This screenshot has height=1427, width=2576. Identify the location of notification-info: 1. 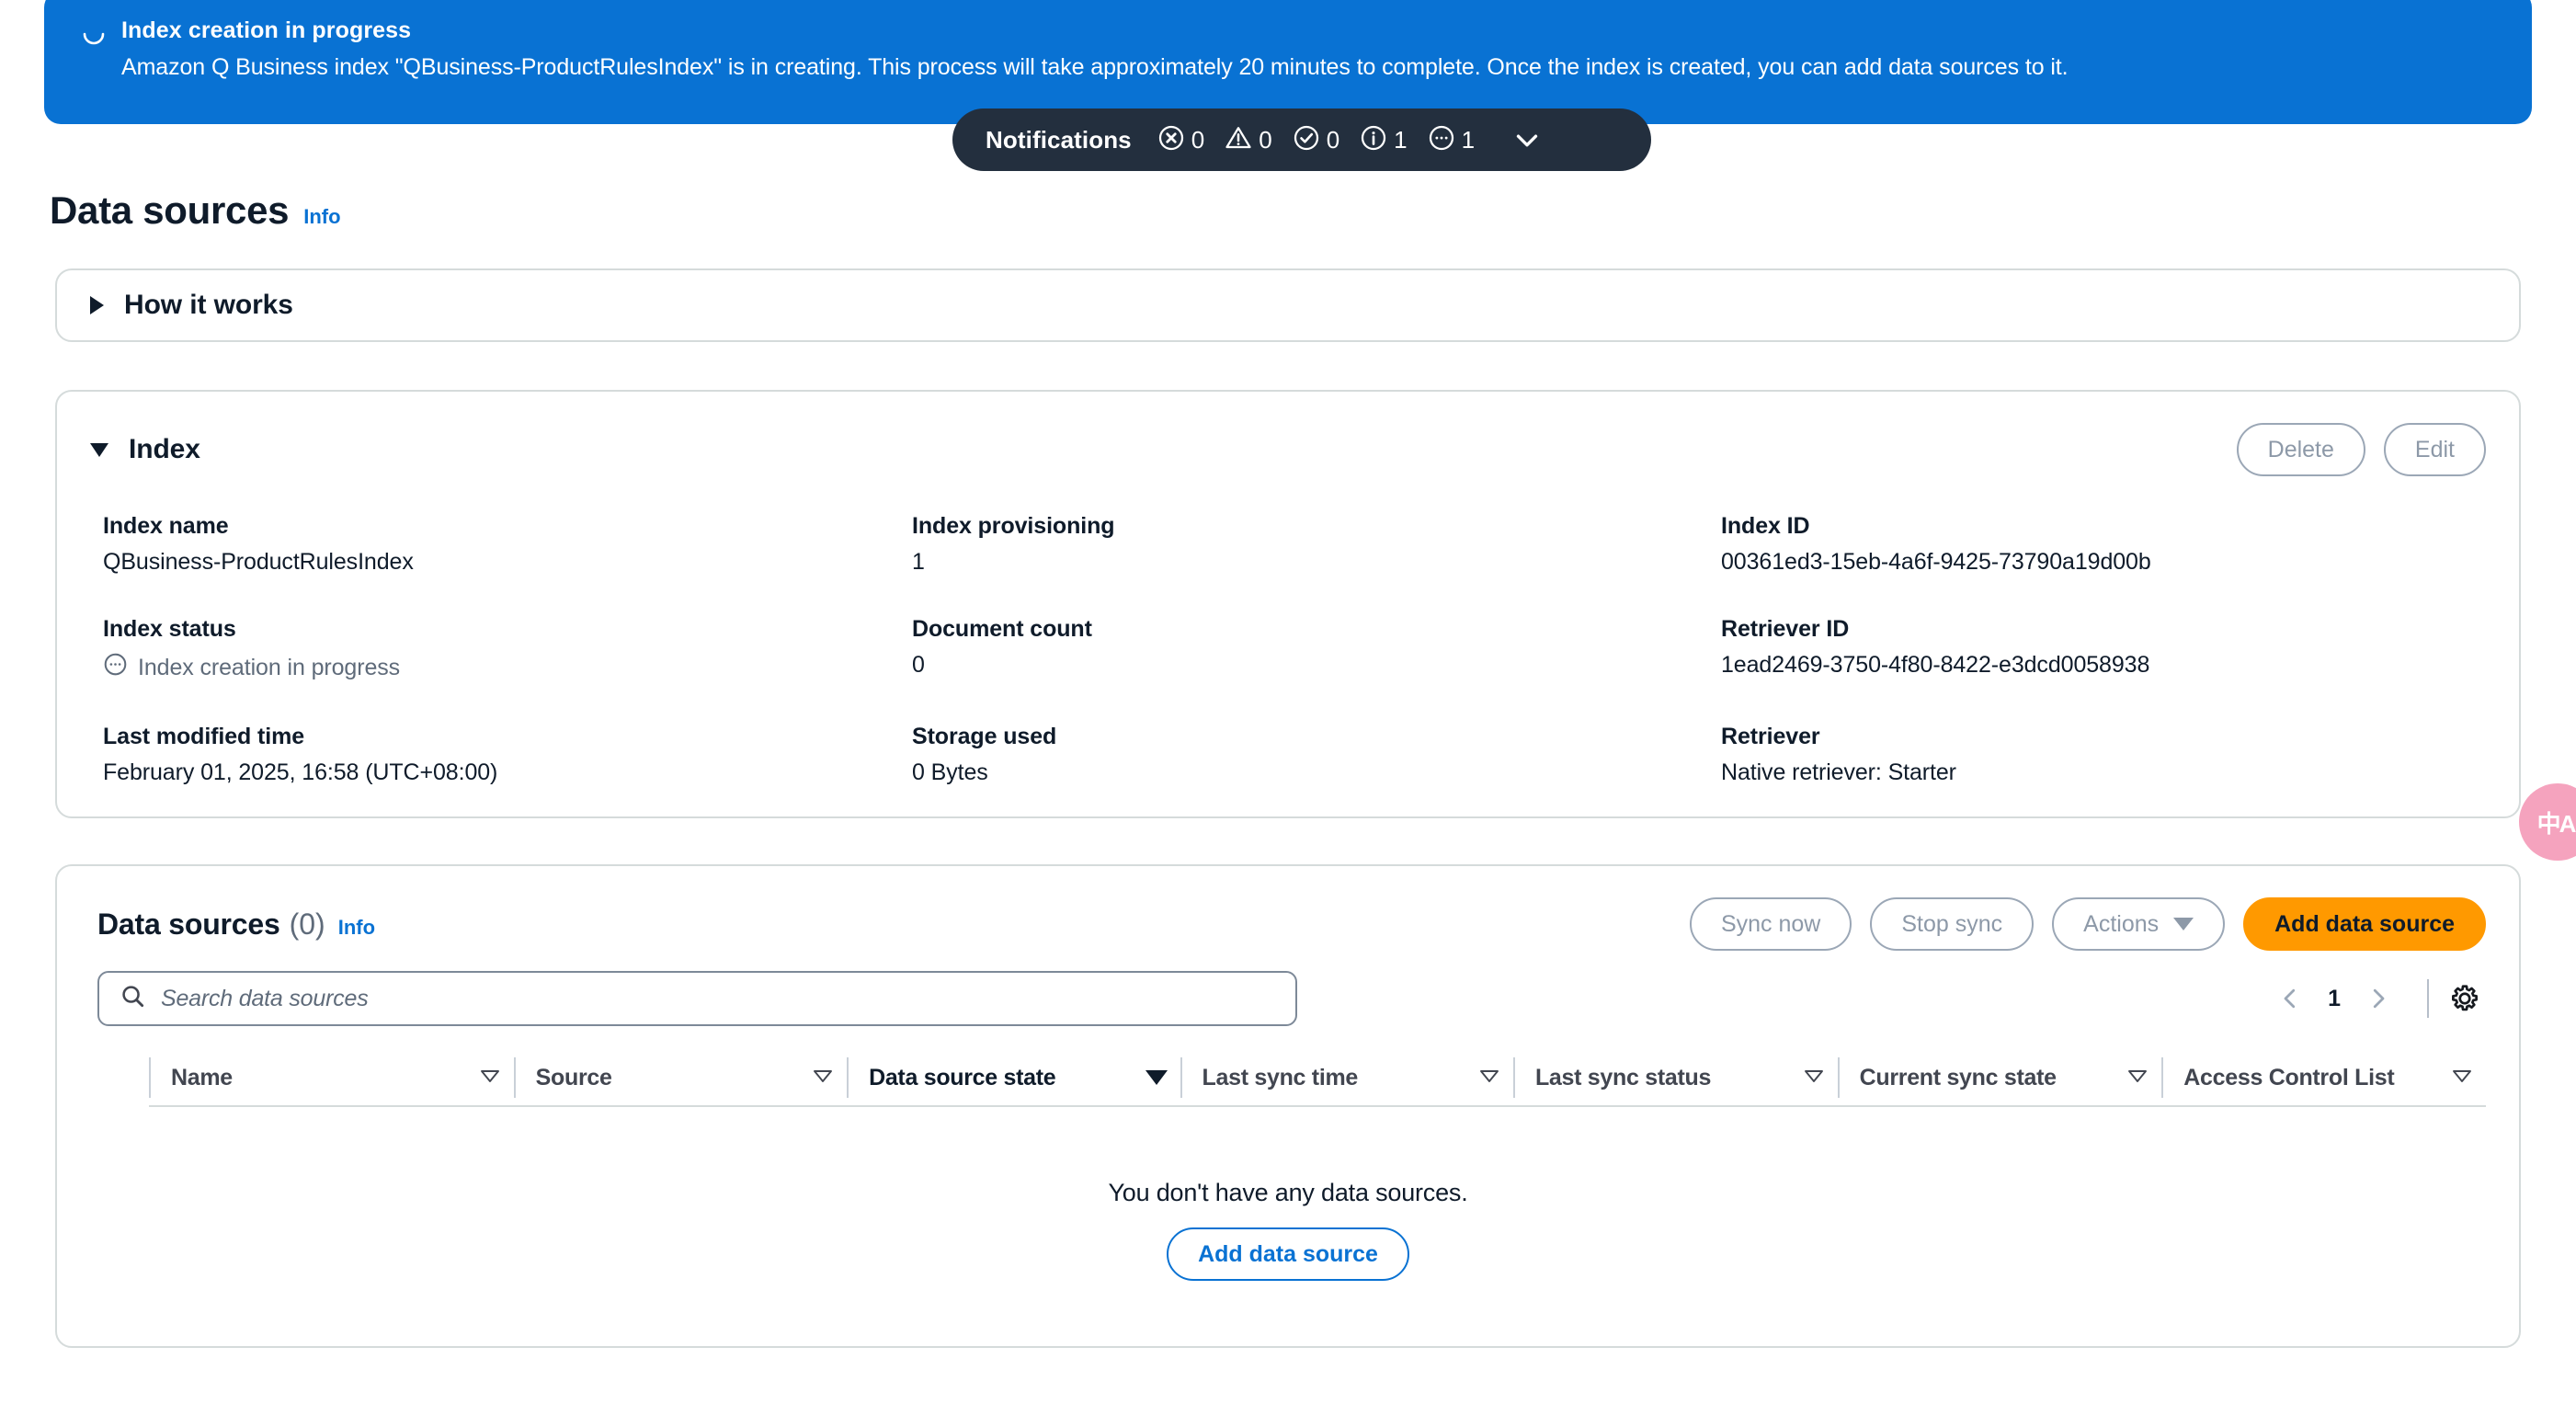
(1384, 140).